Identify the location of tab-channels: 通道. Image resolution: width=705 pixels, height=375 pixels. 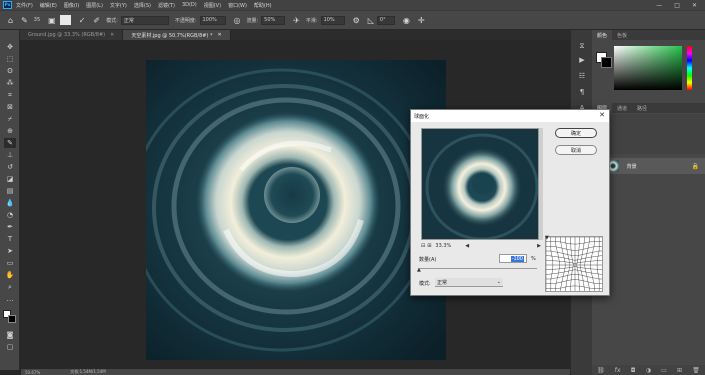
(622, 108).